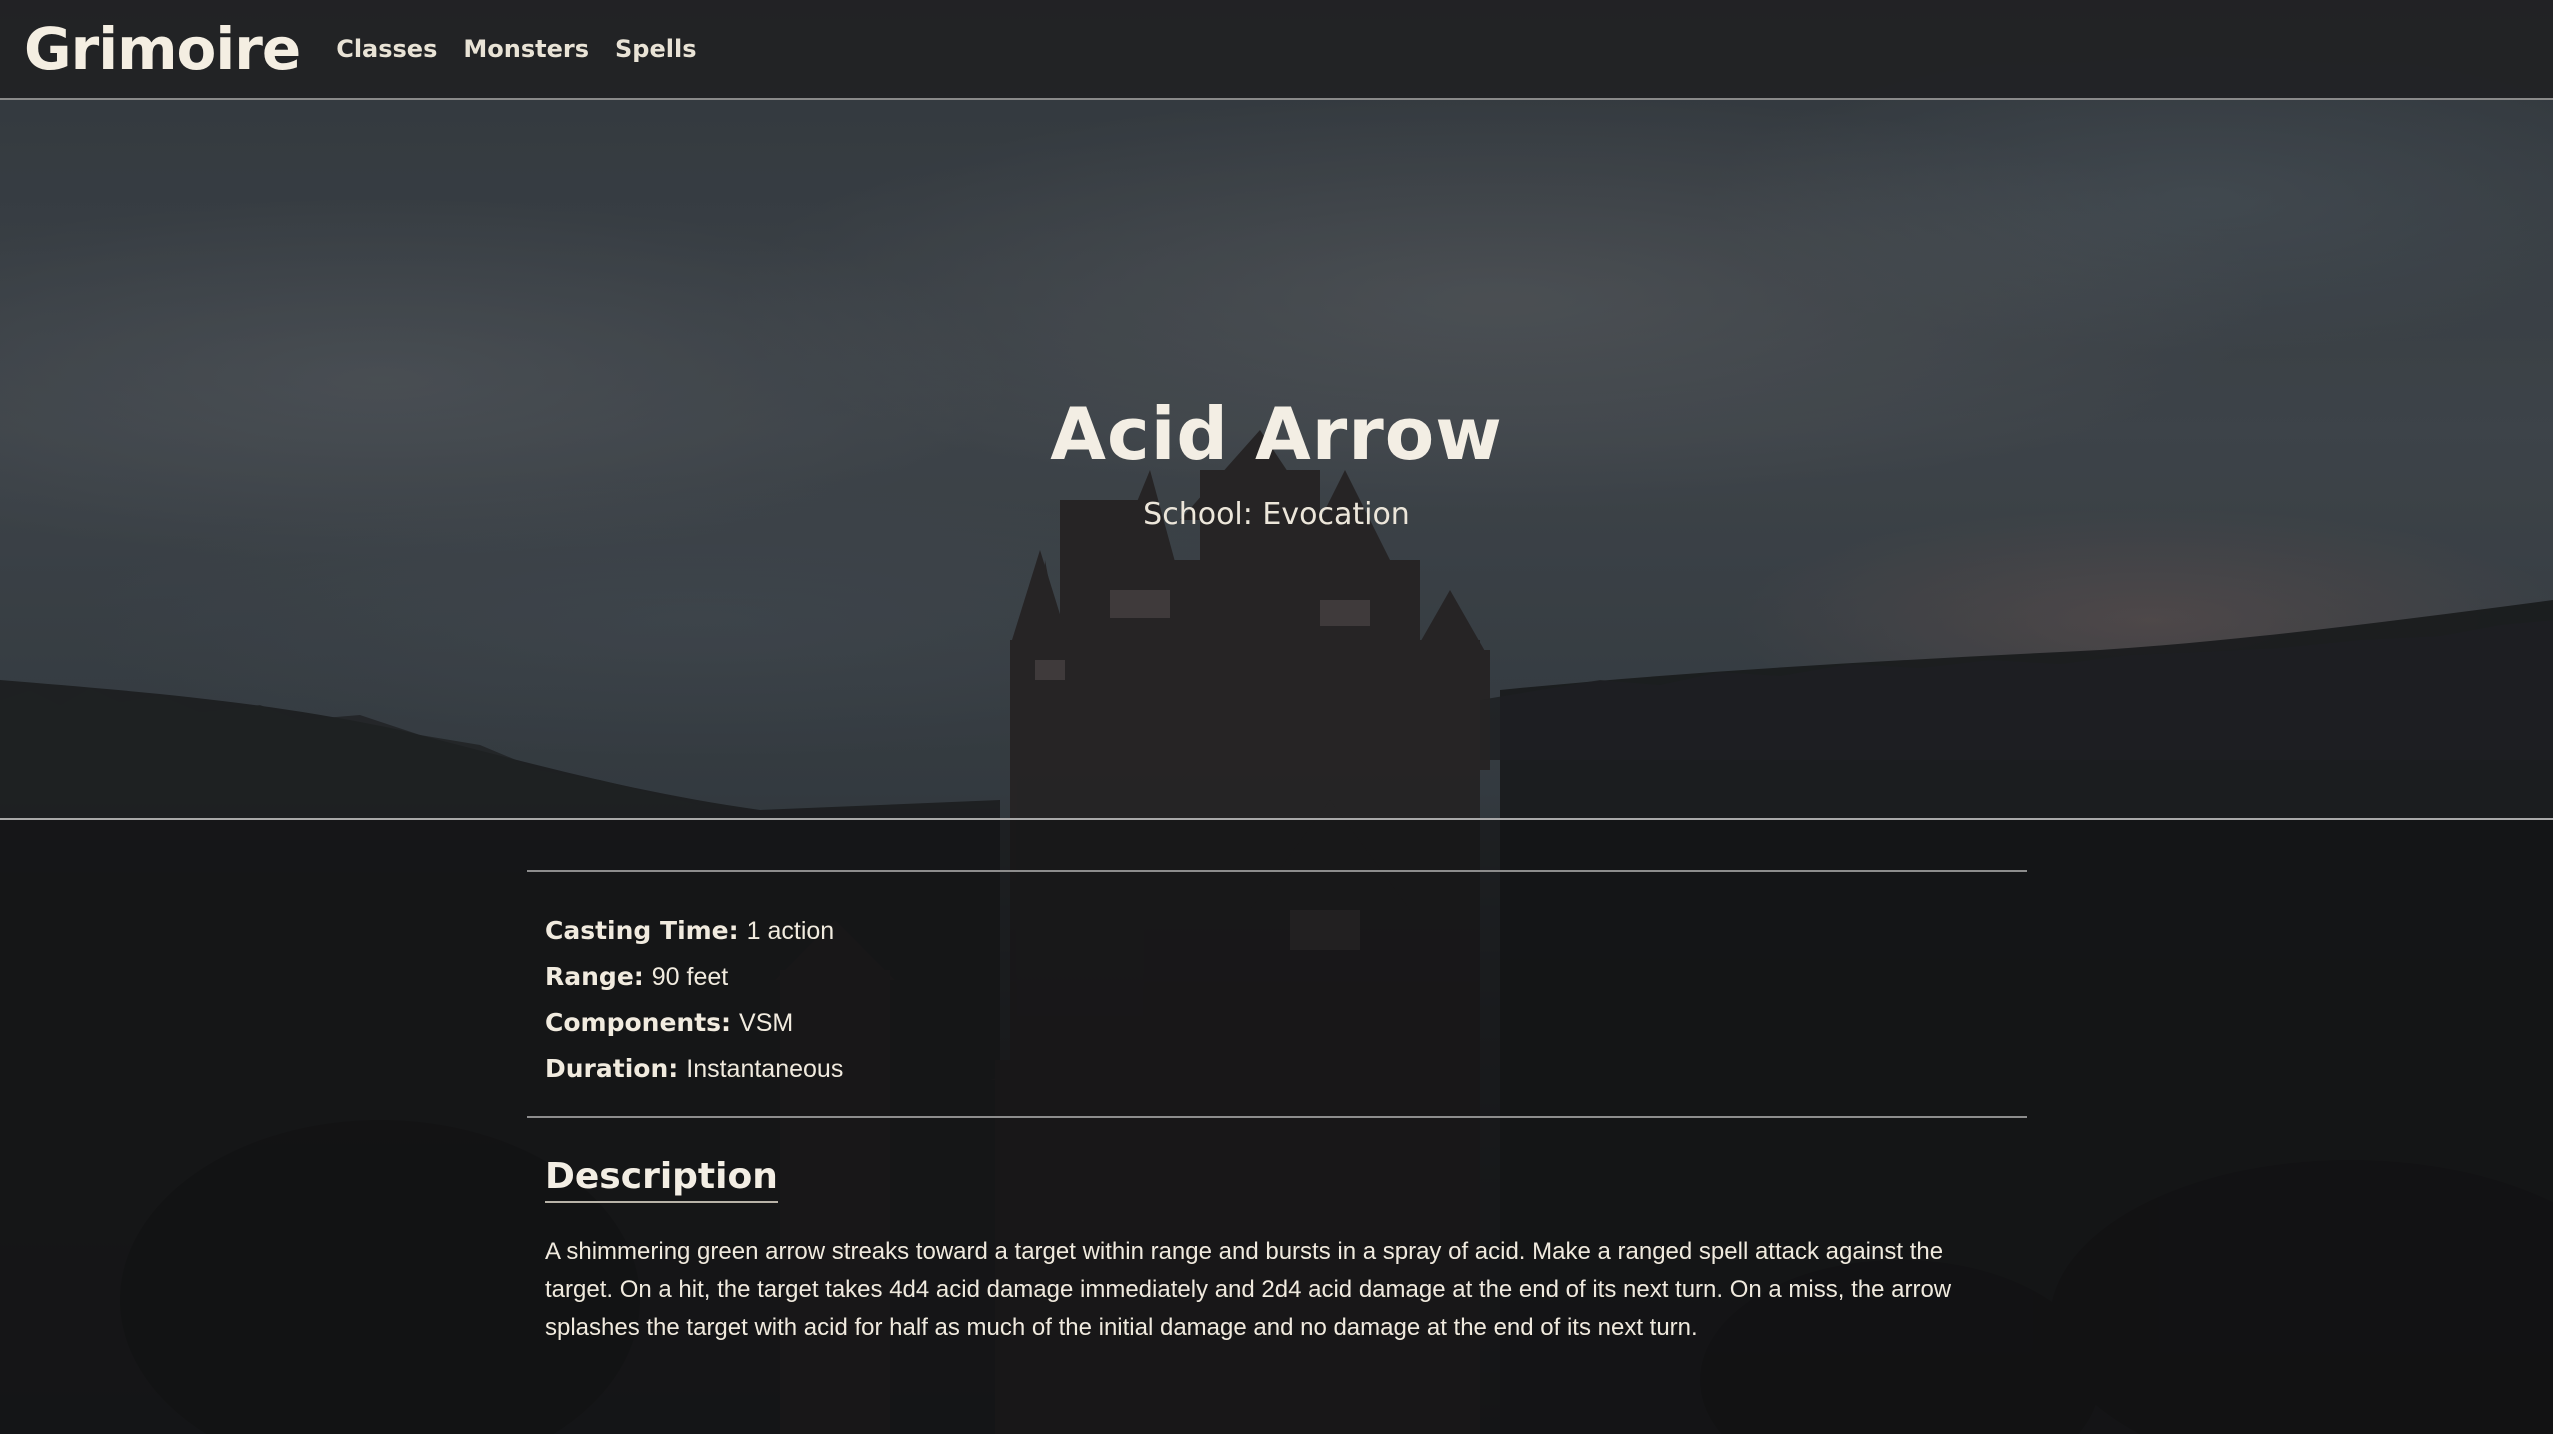 The image size is (2553, 1434). What do you see at coordinates (1277, 931) in the screenshot?
I see `stat-casting-time: Casting Time: 1 action` at bounding box center [1277, 931].